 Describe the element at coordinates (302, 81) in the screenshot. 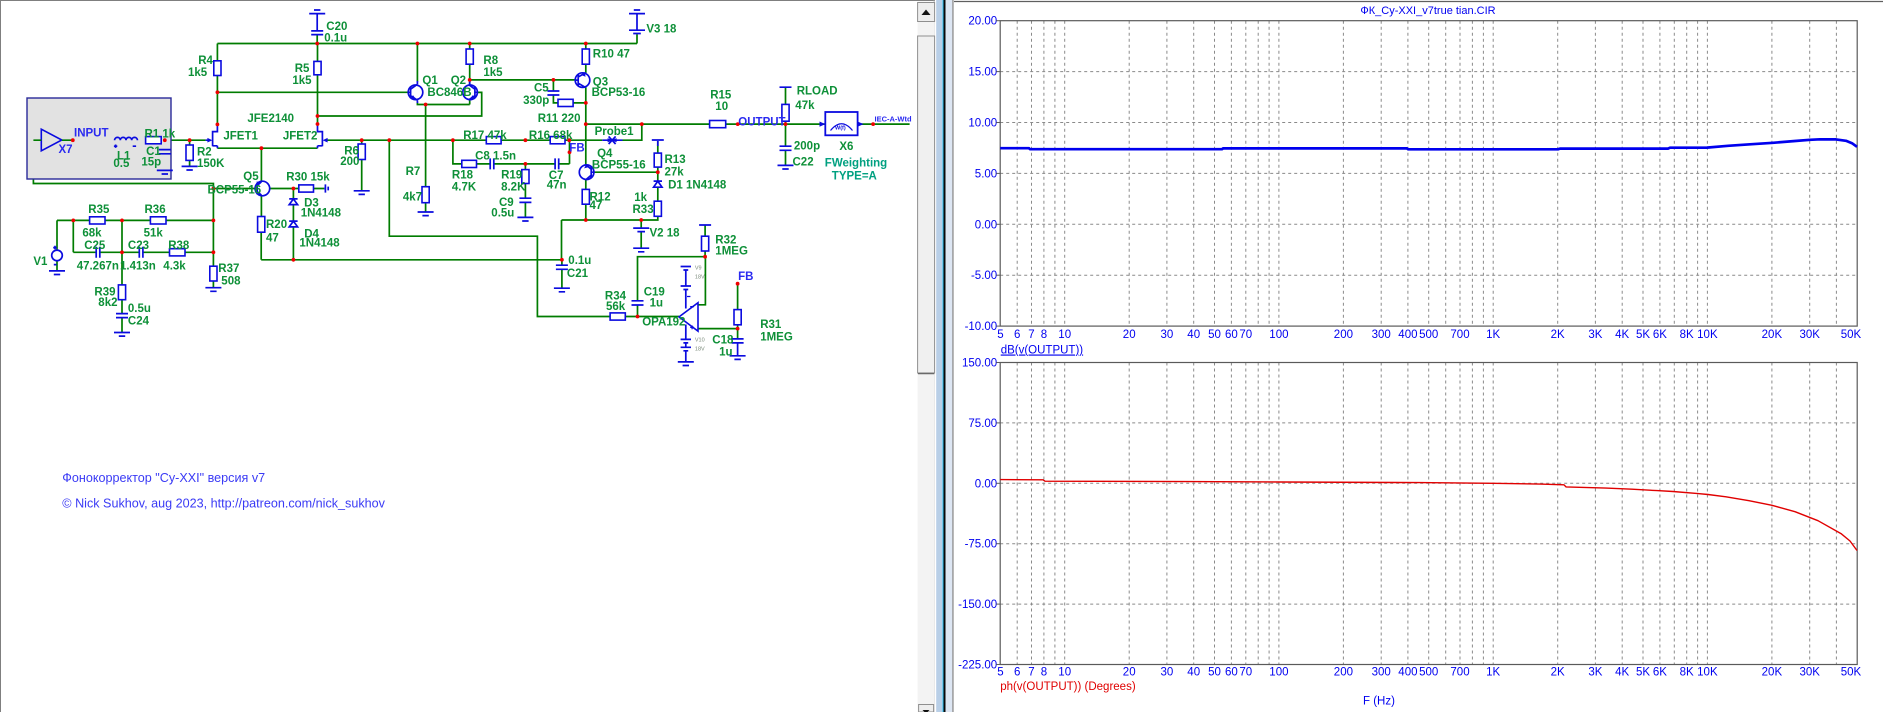

I see `svg-text: 1k5` at that location.